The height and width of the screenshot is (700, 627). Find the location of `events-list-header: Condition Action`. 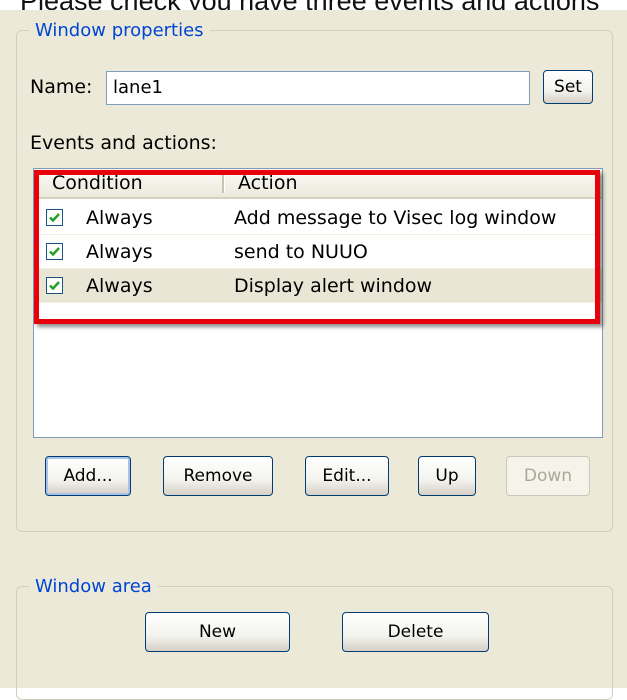

events-list-header: Condition Action is located at coordinates (318, 184).